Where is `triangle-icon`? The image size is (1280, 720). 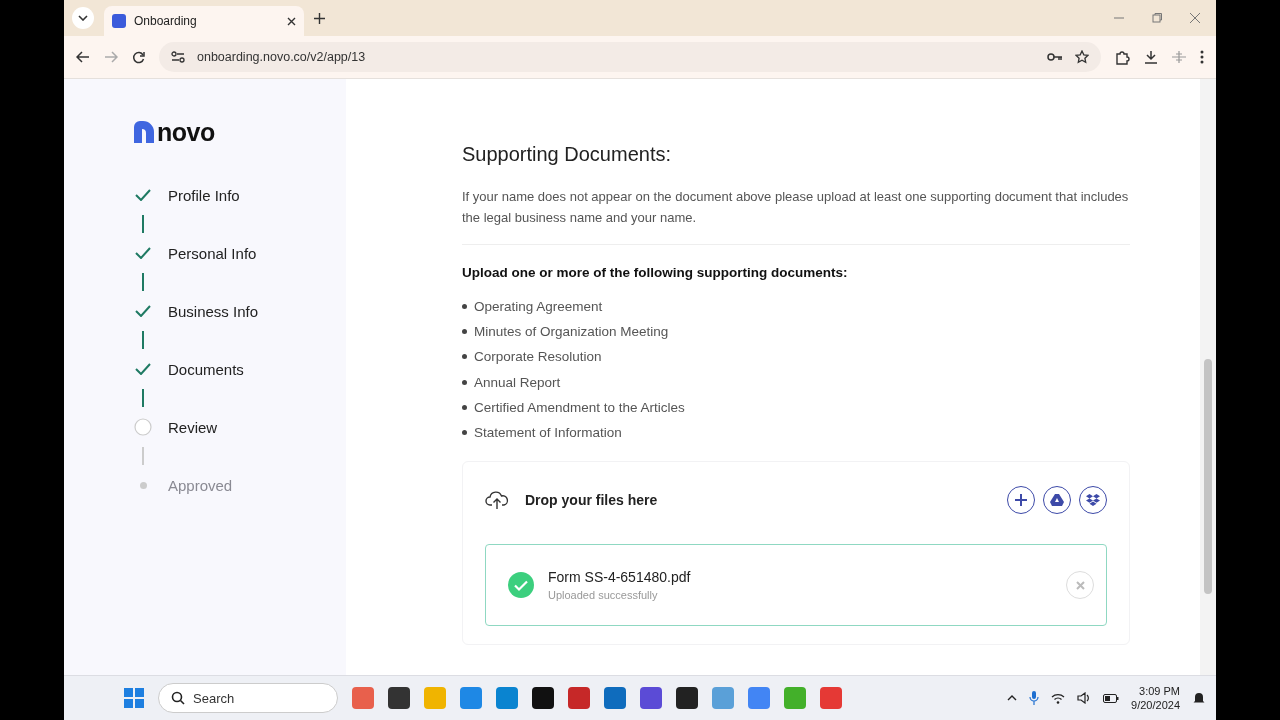
triangle-icon is located at coordinates (1057, 500).